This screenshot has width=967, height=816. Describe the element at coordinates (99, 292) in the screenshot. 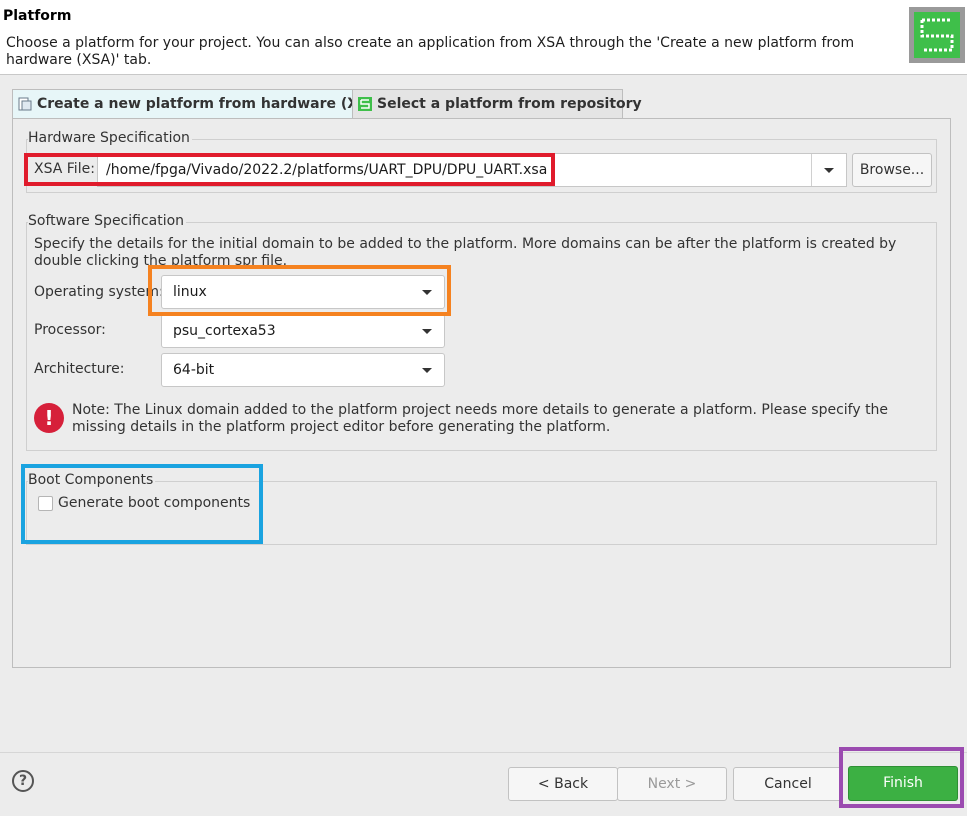

I see `operating-system-label: Operating system:` at that location.